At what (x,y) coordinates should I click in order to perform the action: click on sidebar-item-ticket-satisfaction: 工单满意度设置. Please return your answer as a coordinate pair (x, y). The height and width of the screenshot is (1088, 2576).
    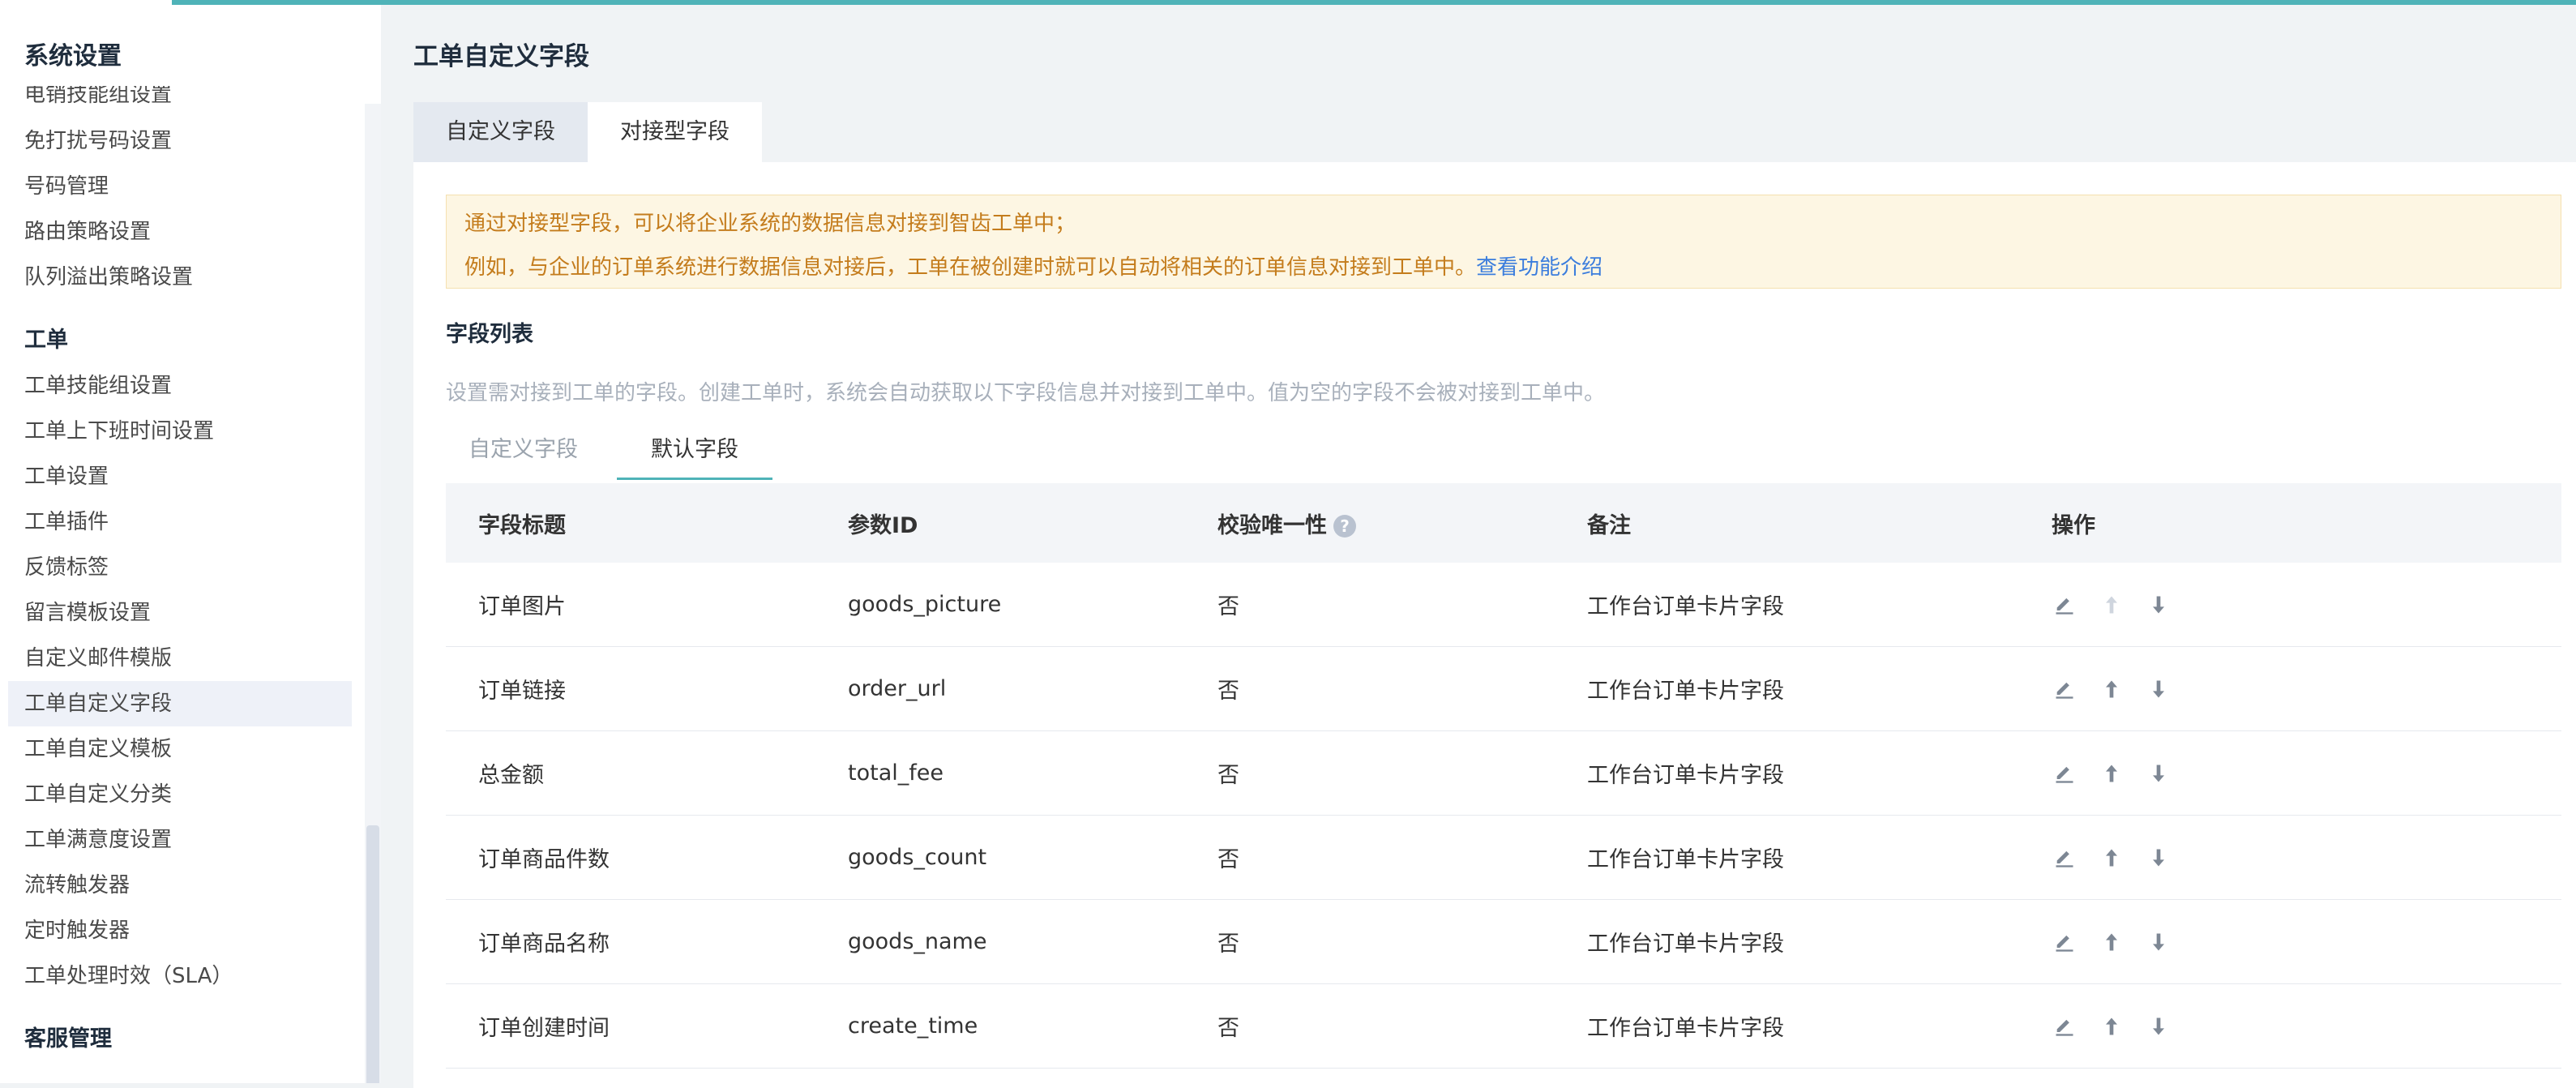
    Looking at the image, I should click on (182, 840).